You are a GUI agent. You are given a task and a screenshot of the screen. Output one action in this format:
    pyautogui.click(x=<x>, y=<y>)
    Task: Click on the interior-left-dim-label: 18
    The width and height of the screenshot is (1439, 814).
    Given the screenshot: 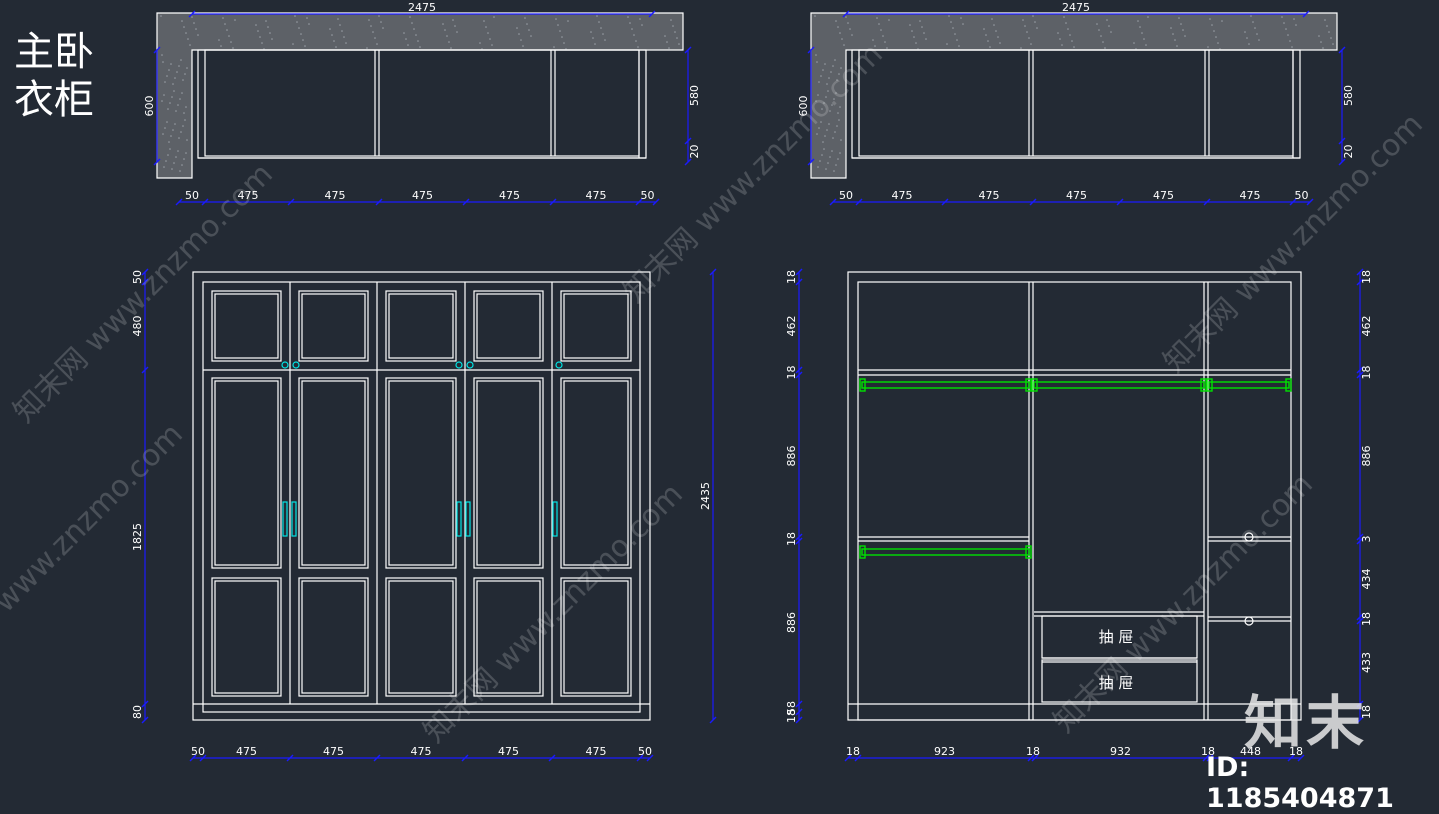 What is the action you would take?
    pyautogui.click(x=791, y=716)
    